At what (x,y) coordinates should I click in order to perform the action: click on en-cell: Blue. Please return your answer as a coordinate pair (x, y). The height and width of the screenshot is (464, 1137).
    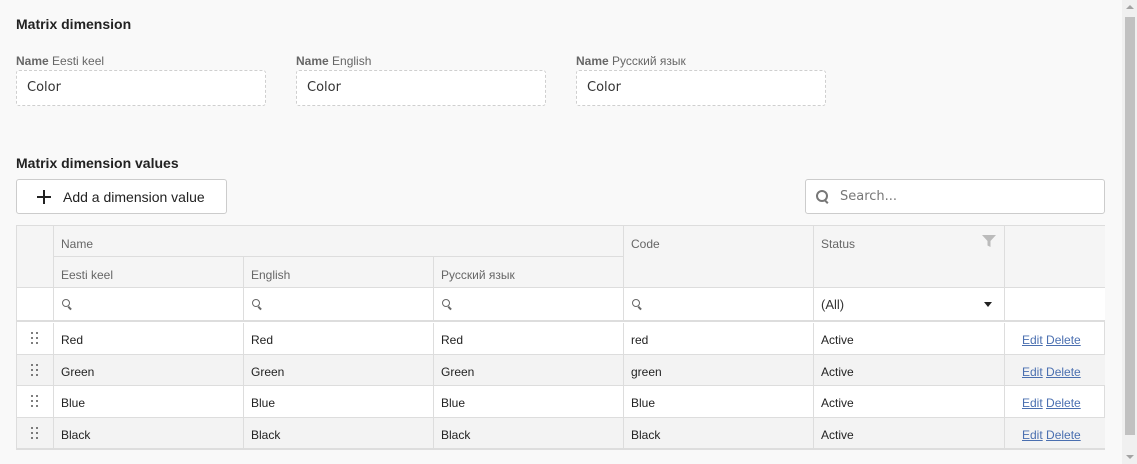
    Looking at the image, I should click on (339, 402).